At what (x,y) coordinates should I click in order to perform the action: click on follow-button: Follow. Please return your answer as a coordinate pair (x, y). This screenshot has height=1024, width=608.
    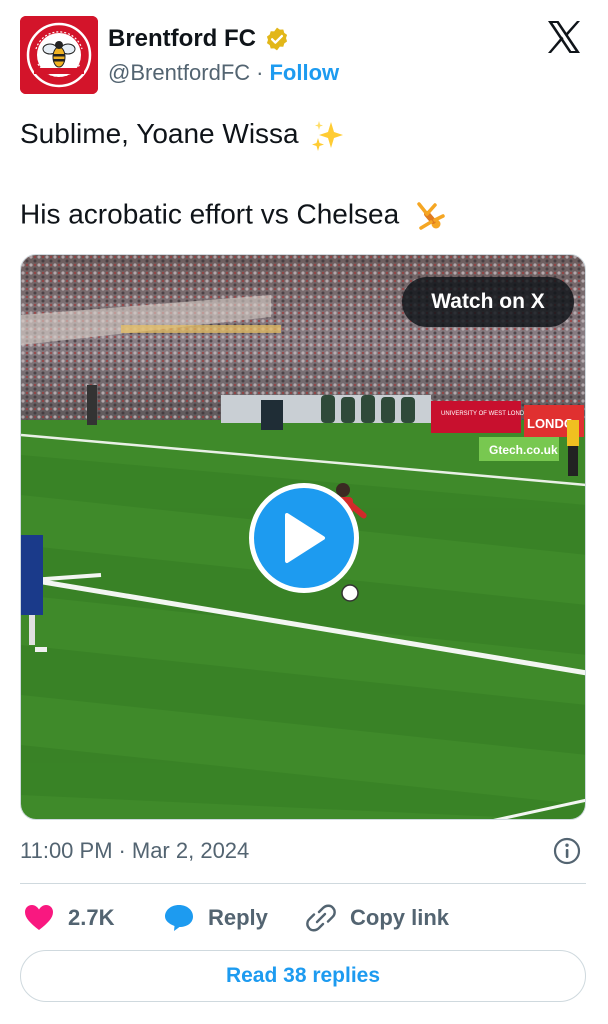
    Looking at the image, I should click on (304, 73).